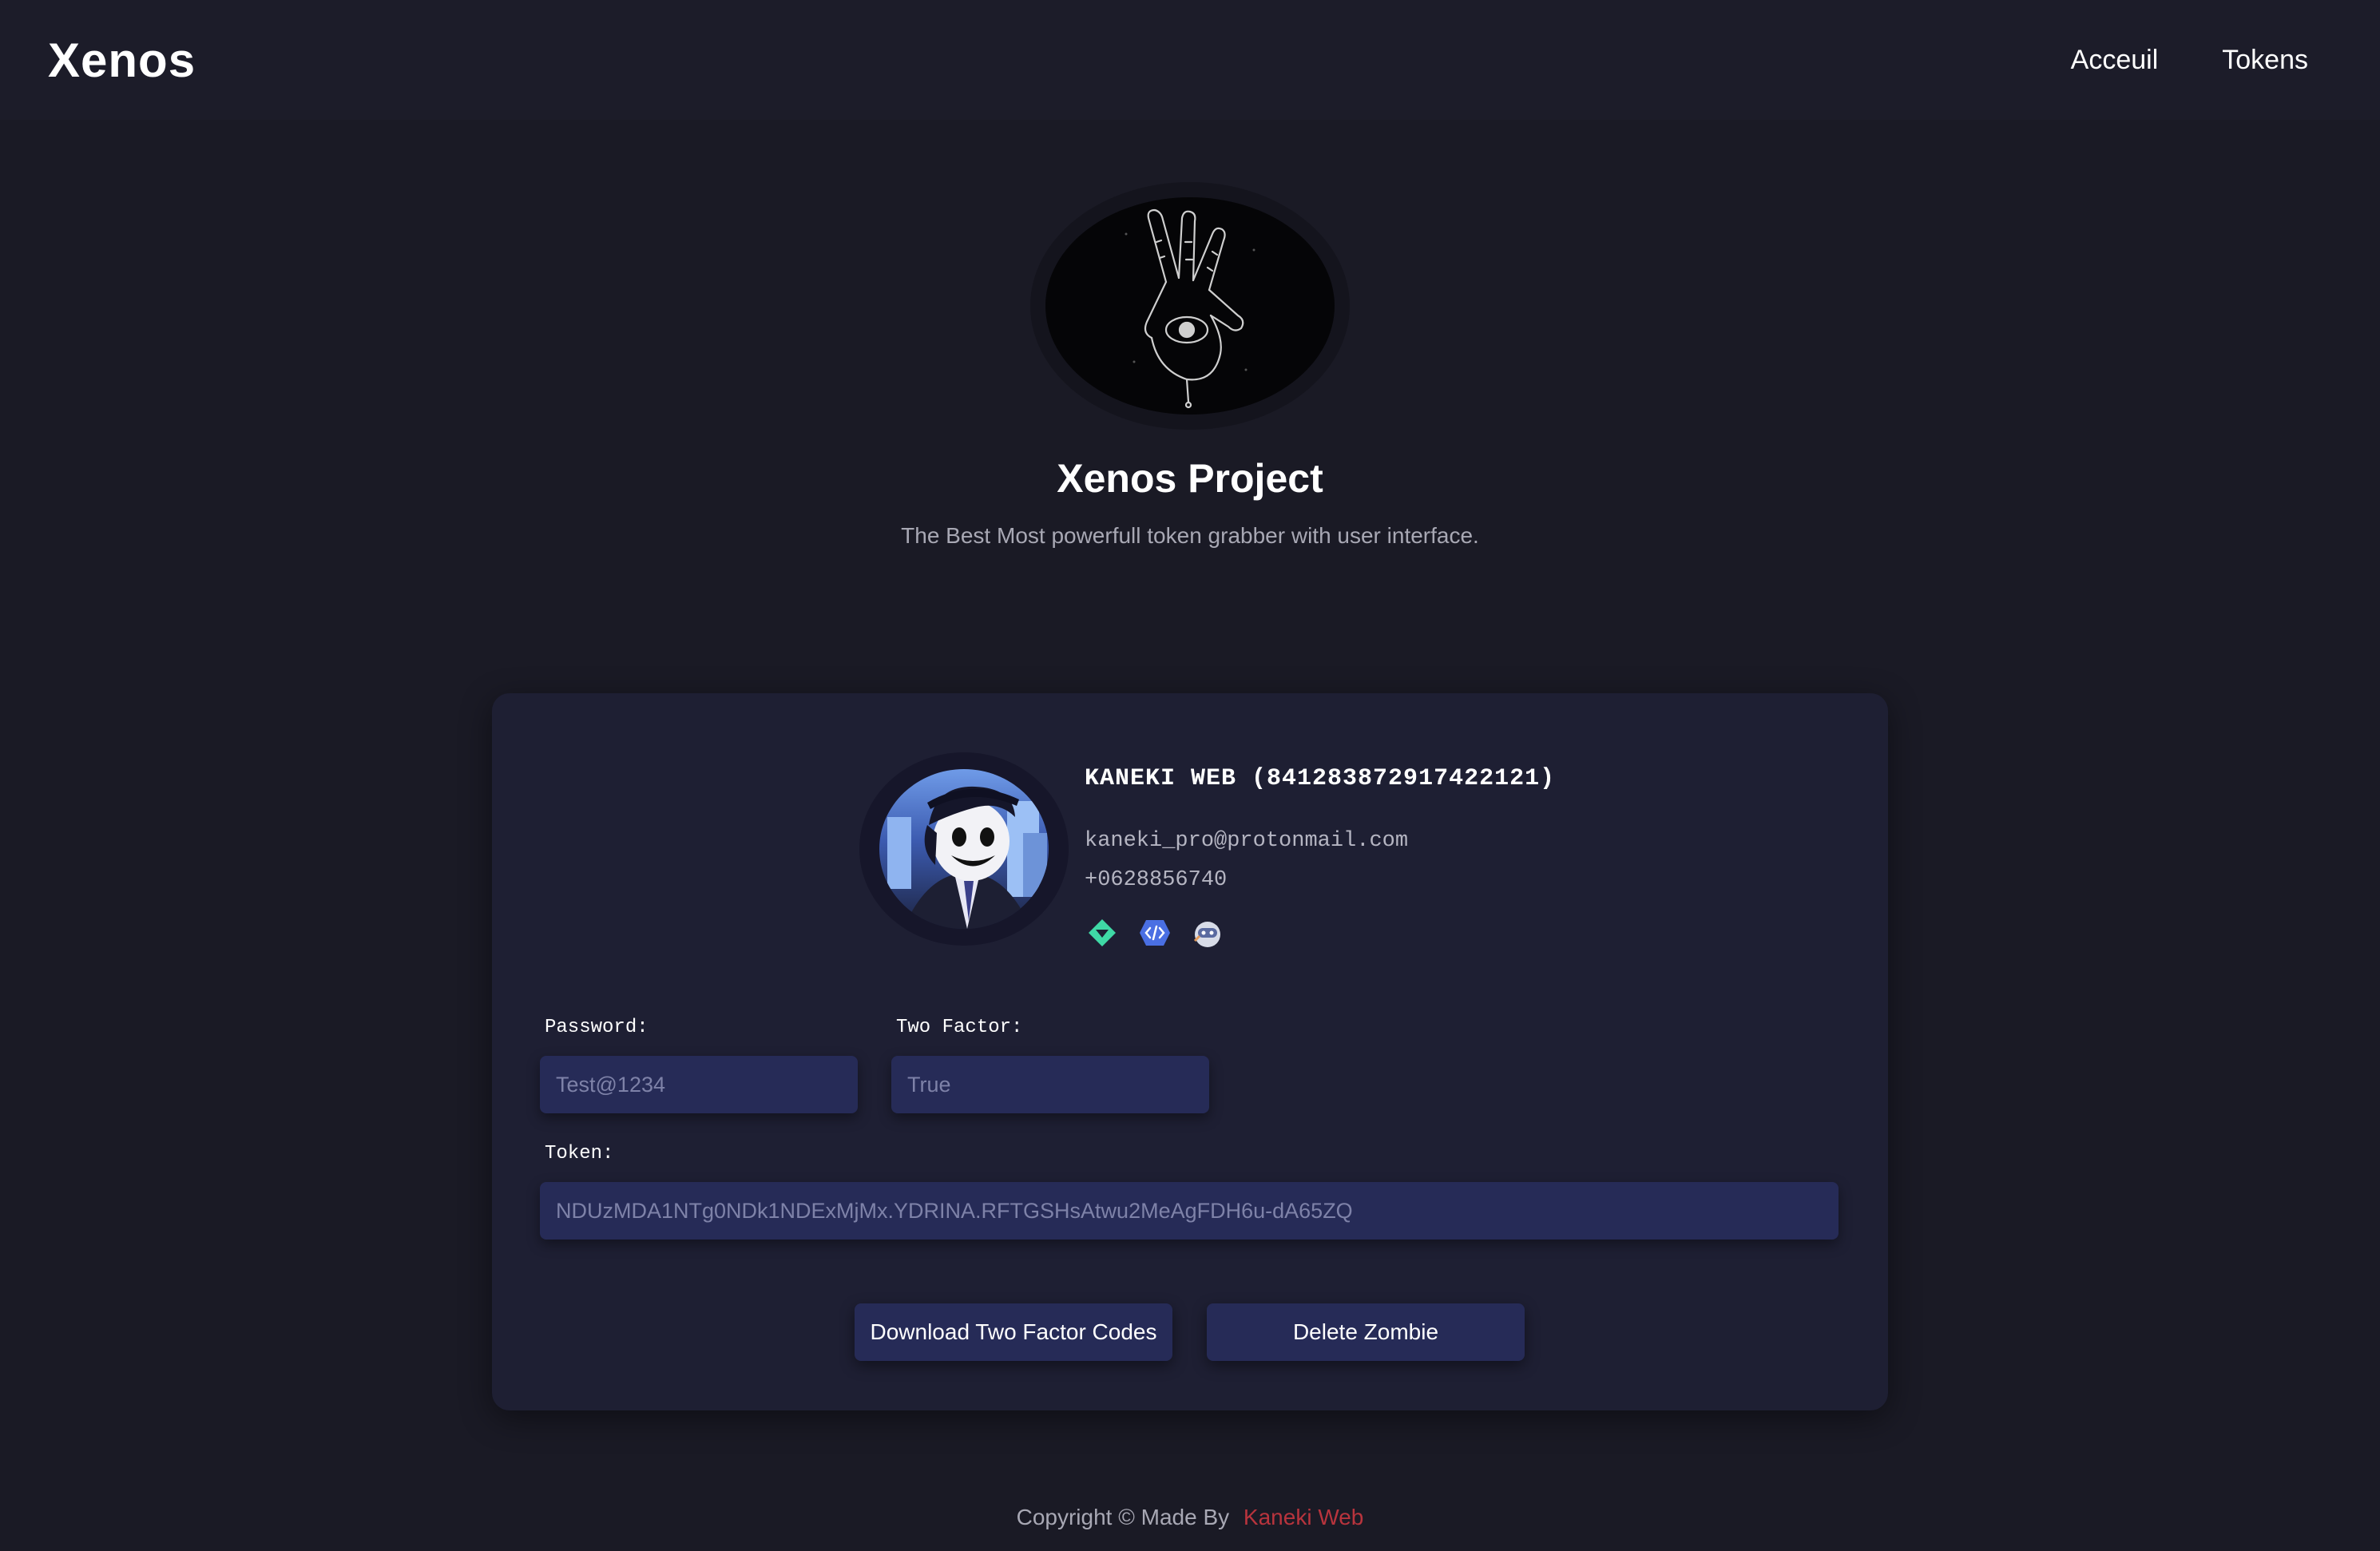 This screenshot has width=2380, height=1551. Describe the element at coordinates (1102, 932) in the screenshot. I see `hypesquad-balance-icon` at that location.